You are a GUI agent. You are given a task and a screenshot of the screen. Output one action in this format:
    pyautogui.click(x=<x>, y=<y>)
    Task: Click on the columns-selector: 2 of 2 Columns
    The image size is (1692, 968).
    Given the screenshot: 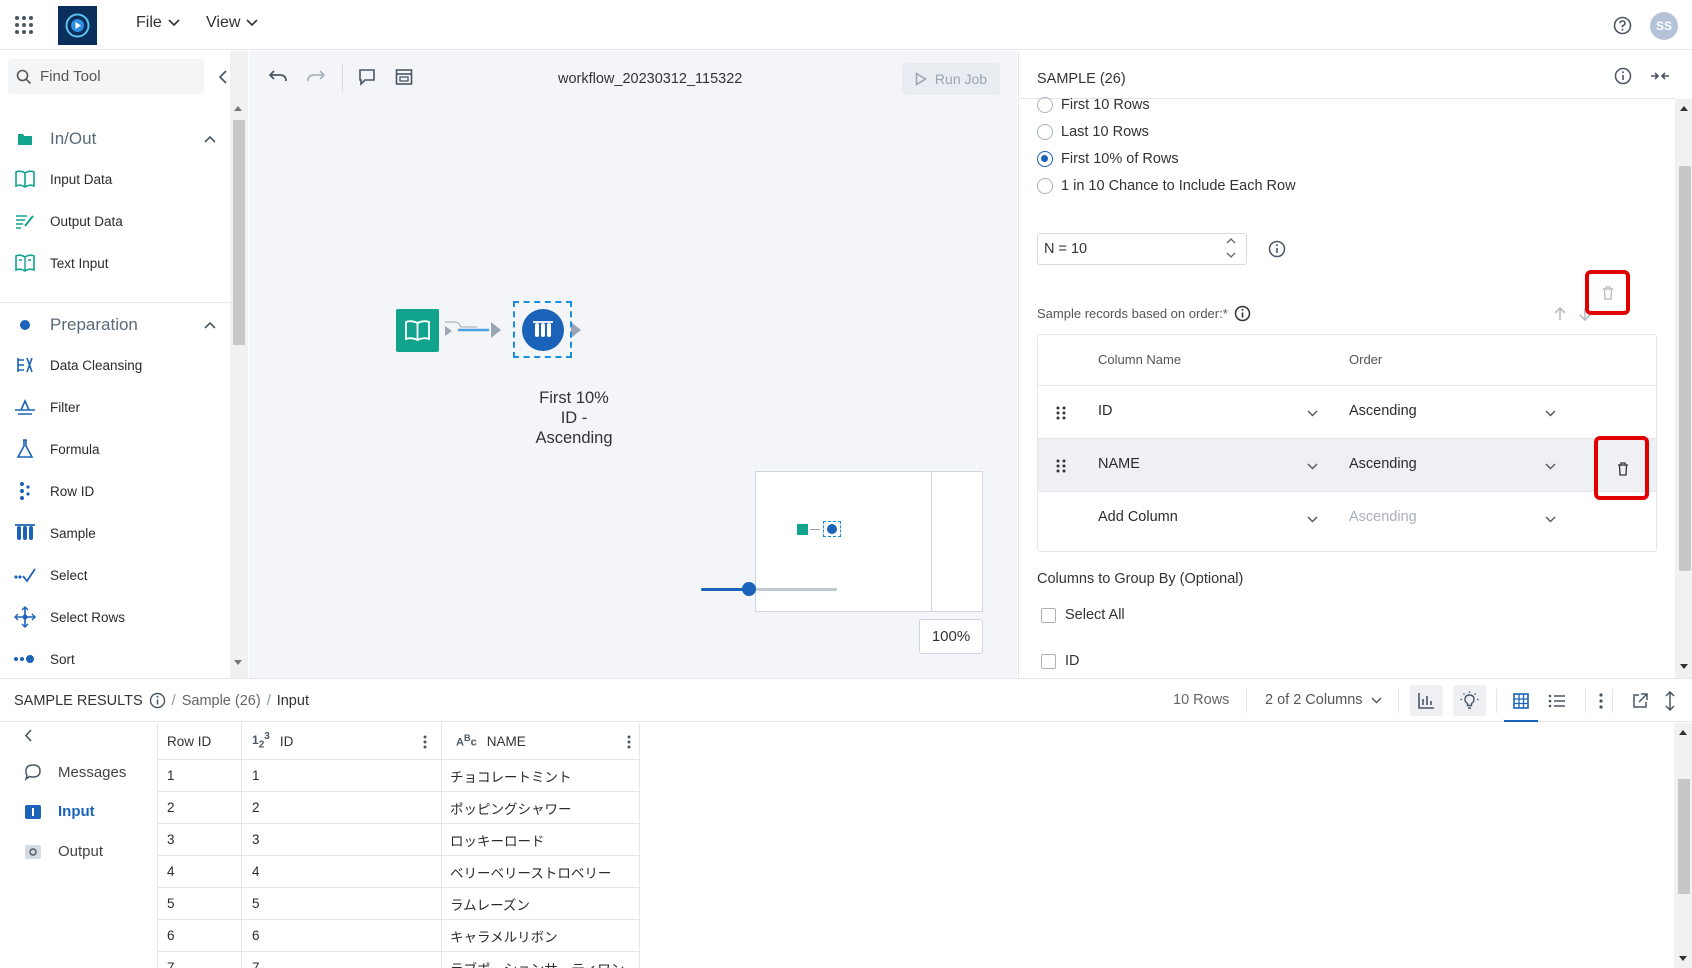 What is the action you would take?
    pyautogui.click(x=1323, y=700)
    